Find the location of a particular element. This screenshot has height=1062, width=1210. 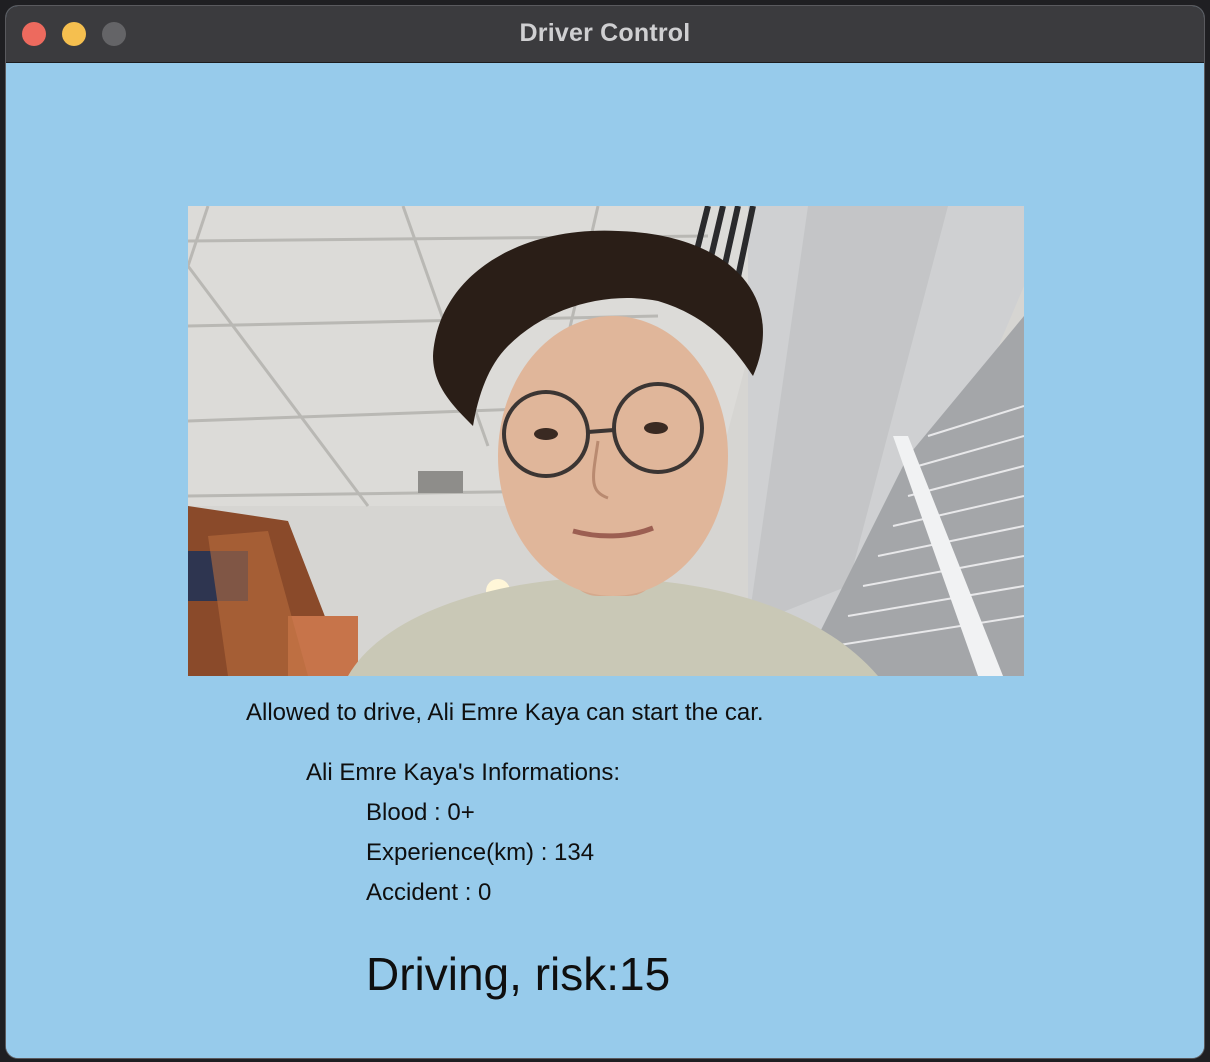

title-bar: Driver Control is located at coordinates (605, 34).